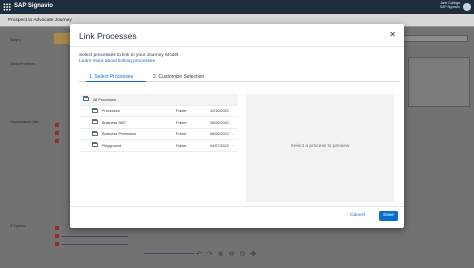  I want to click on row-label-it-systems: IT Systems, so click(18, 226).